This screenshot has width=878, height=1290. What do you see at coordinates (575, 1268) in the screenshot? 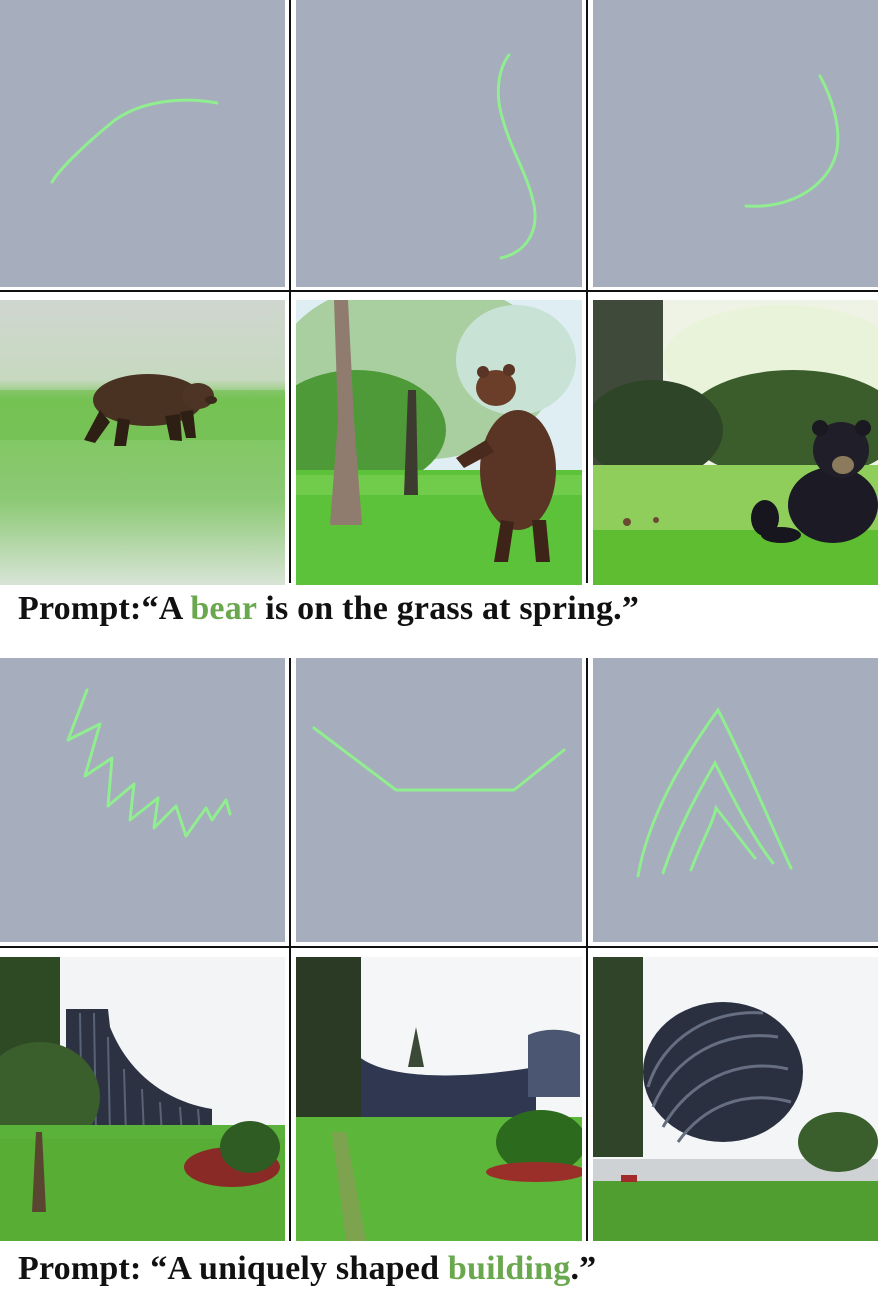
I see `prompt-text: .` at bounding box center [575, 1268].